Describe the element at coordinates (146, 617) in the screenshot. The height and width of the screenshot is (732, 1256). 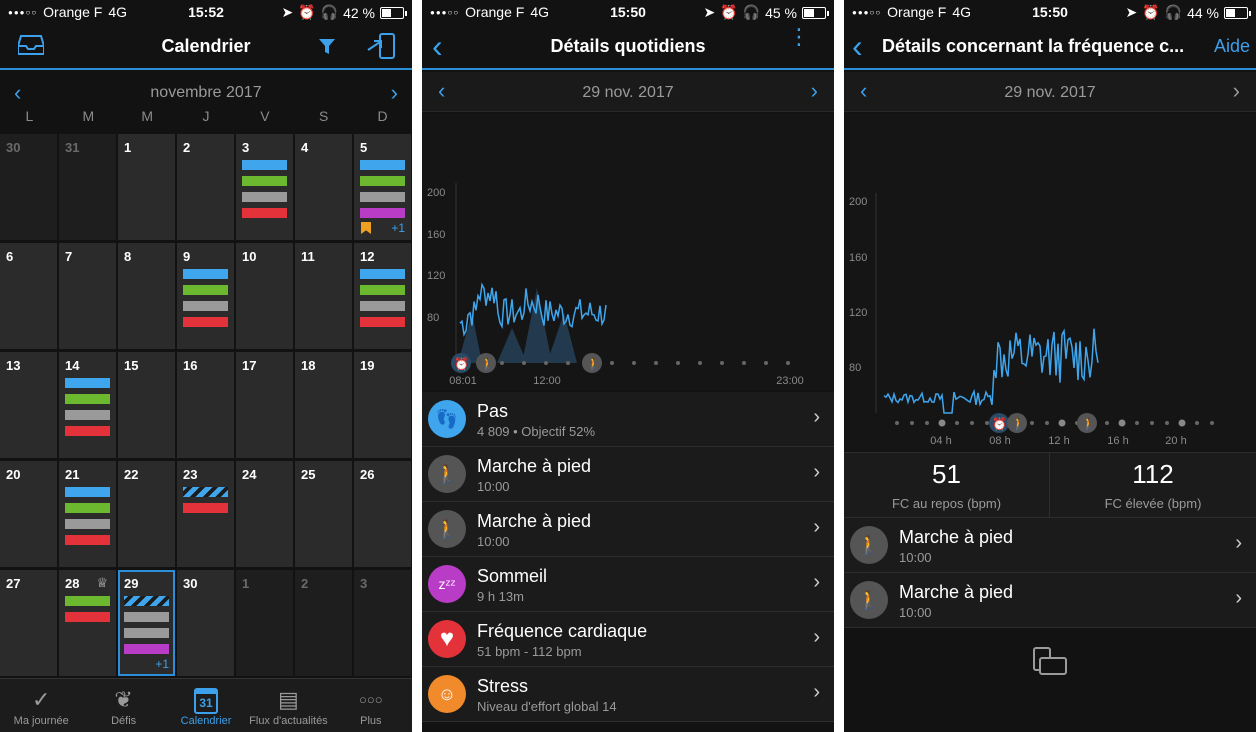
I see `activity-bar-gray` at that location.